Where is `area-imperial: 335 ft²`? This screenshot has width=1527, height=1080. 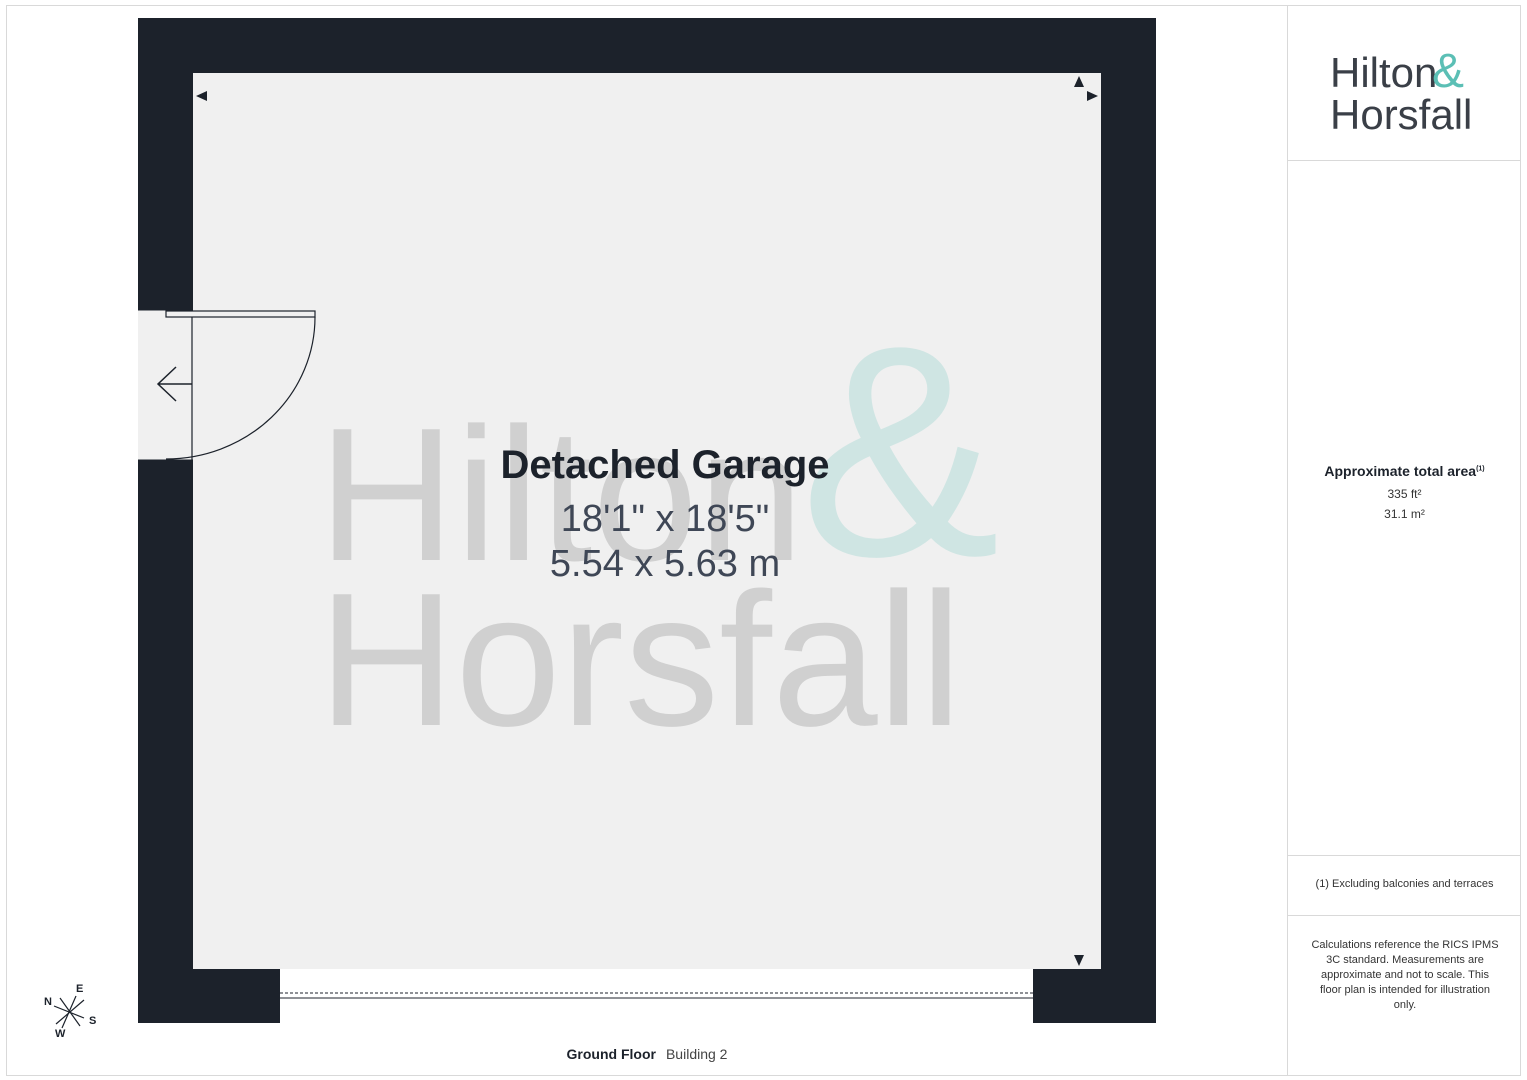 area-imperial: 335 ft² is located at coordinates (1404, 494).